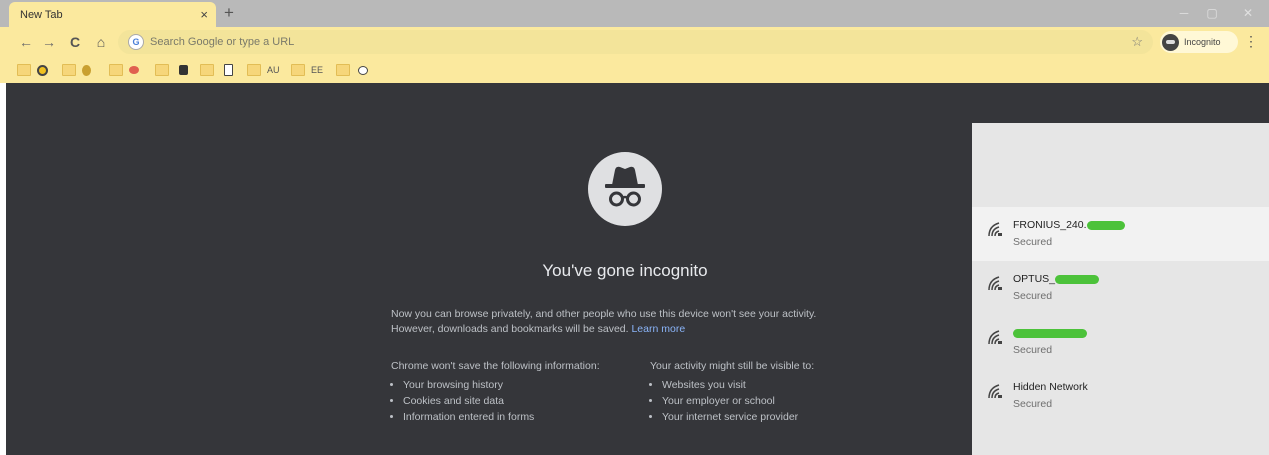 This screenshot has width=1269, height=455. I want to click on incognito-profile-button: Incognito, so click(1199, 42).